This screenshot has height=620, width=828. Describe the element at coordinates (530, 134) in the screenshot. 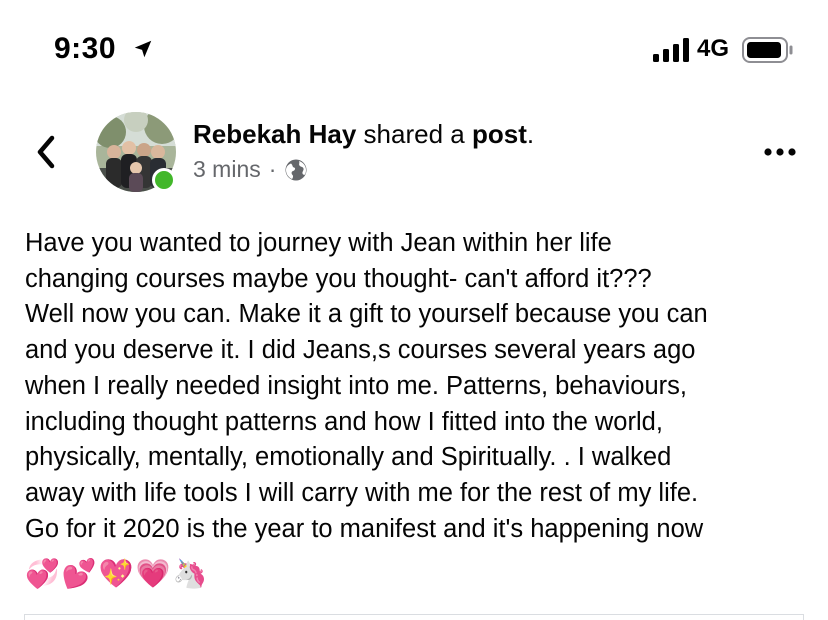

I see `post-action-suffix: .` at that location.